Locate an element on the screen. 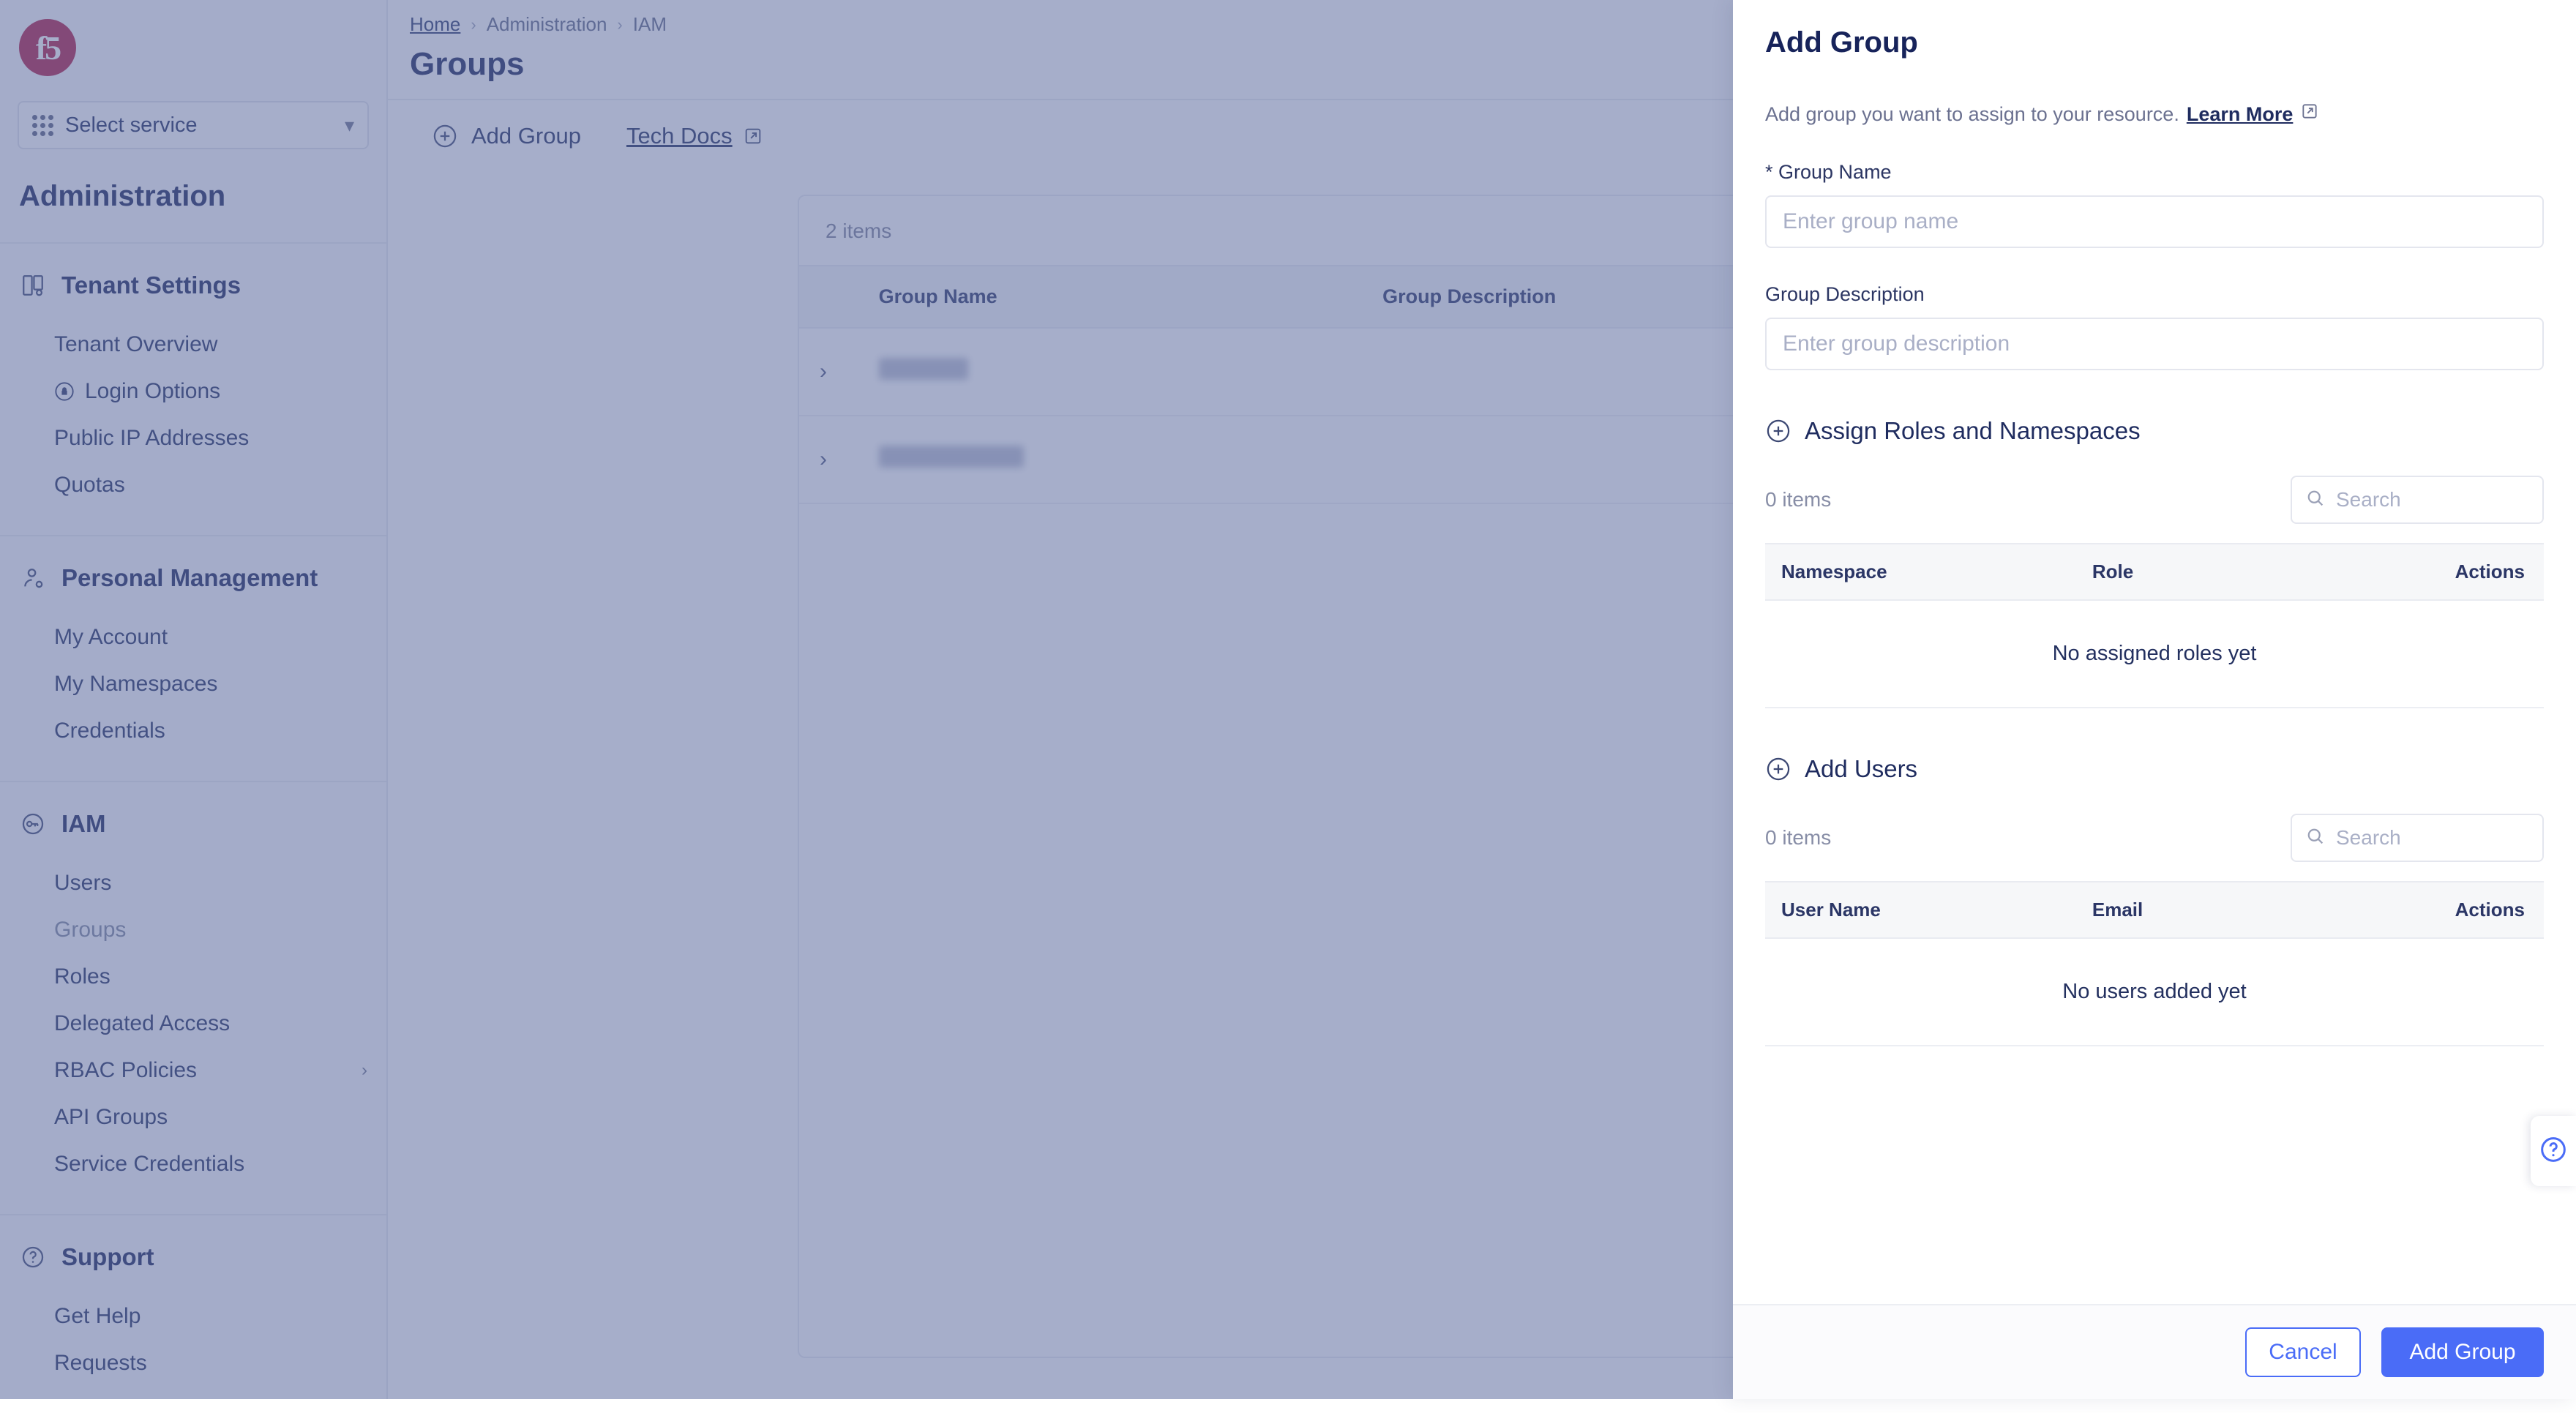 Image resolution: width=2576 pixels, height=1413 pixels. table-header-role: Role is located at coordinates (2224, 572).